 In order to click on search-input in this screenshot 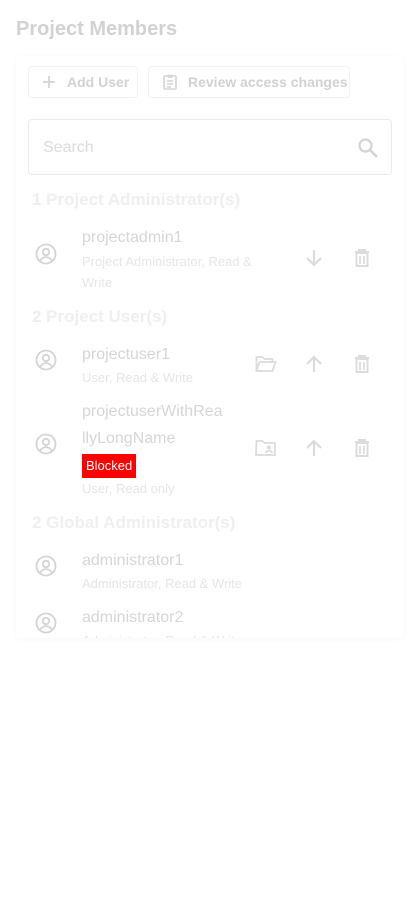, I will do `click(193, 148)`.